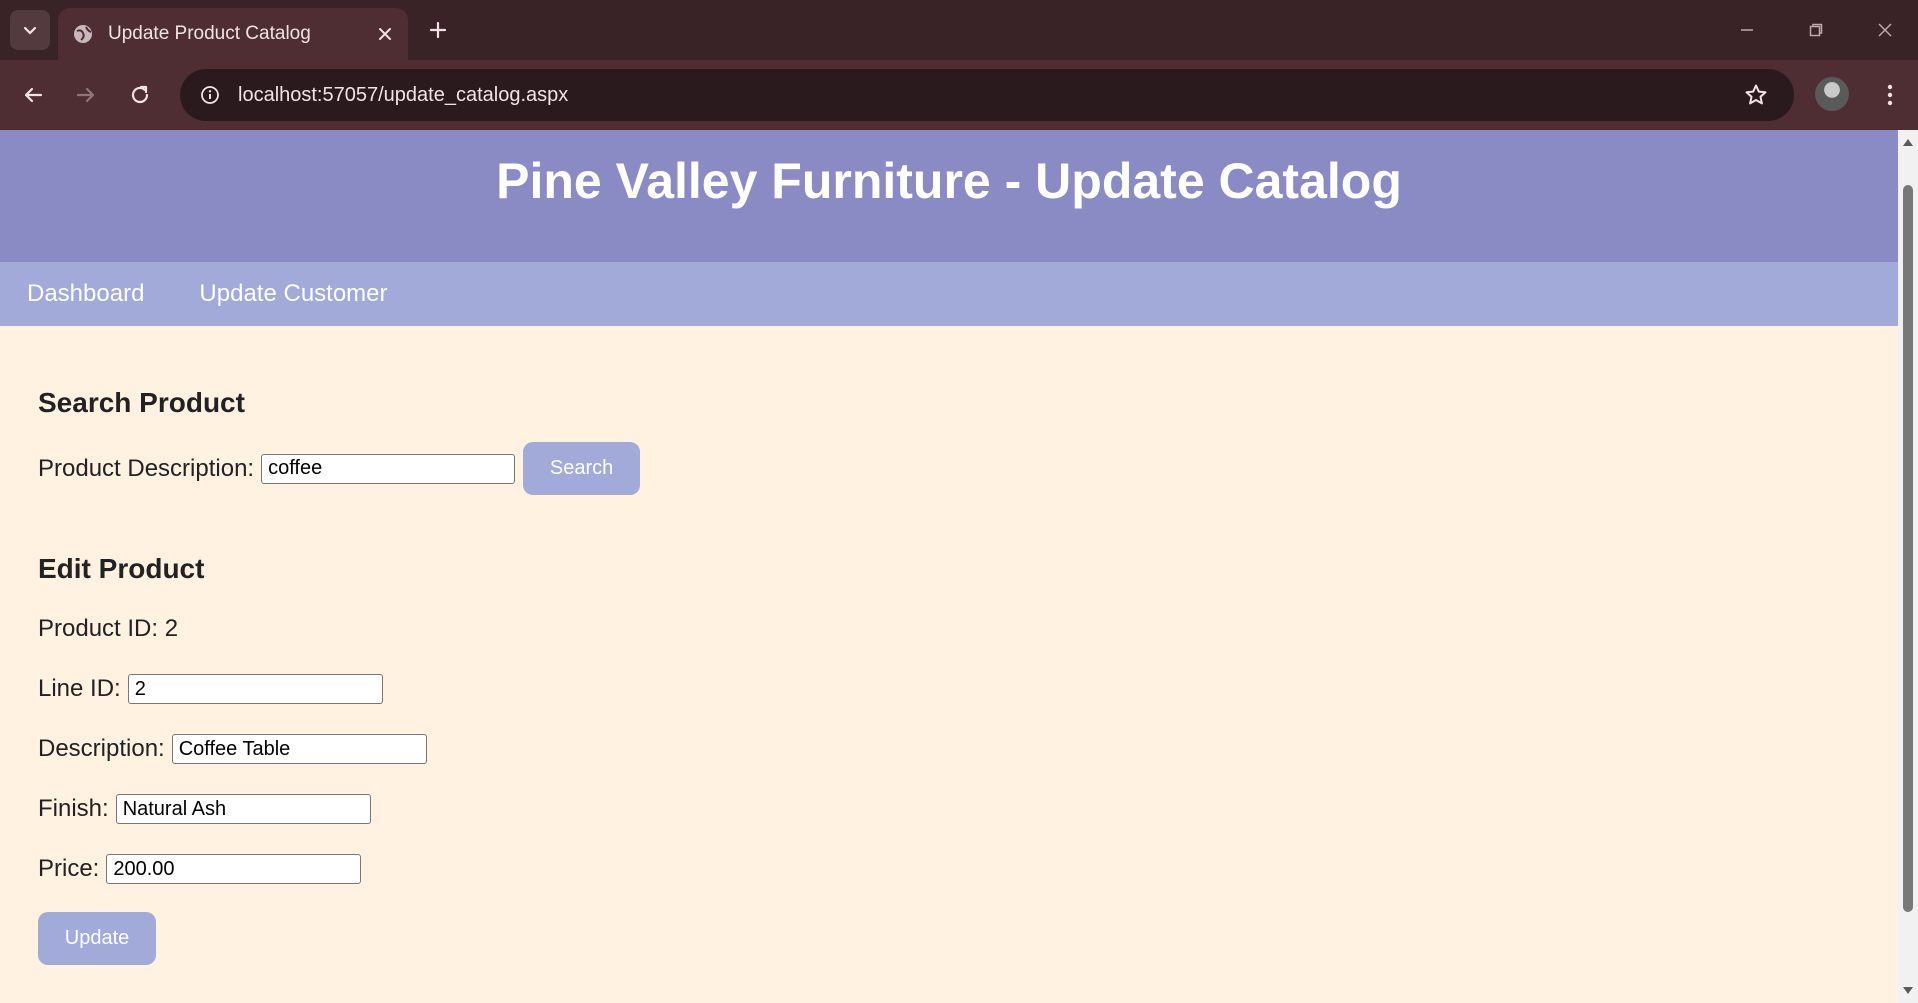 This screenshot has width=1918, height=1003. I want to click on price-input, so click(234, 869).